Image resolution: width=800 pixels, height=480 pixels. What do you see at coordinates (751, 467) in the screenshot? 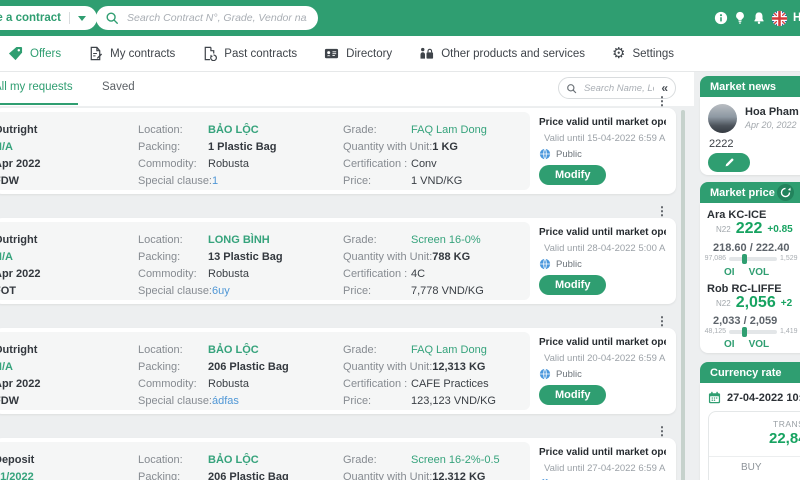
I see `buy-label: BUY` at bounding box center [751, 467].